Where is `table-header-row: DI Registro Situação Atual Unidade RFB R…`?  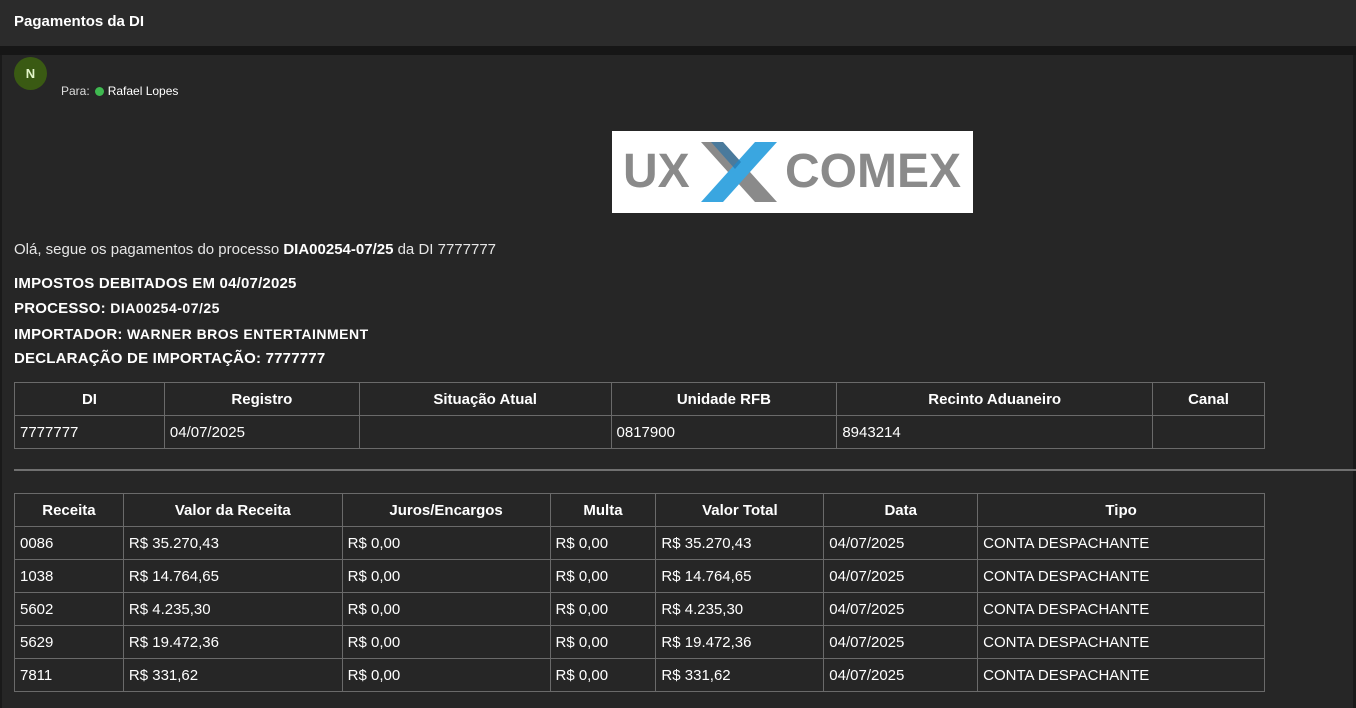 table-header-row: DI Registro Situação Atual Unidade RFB R… is located at coordinates (639, 399).